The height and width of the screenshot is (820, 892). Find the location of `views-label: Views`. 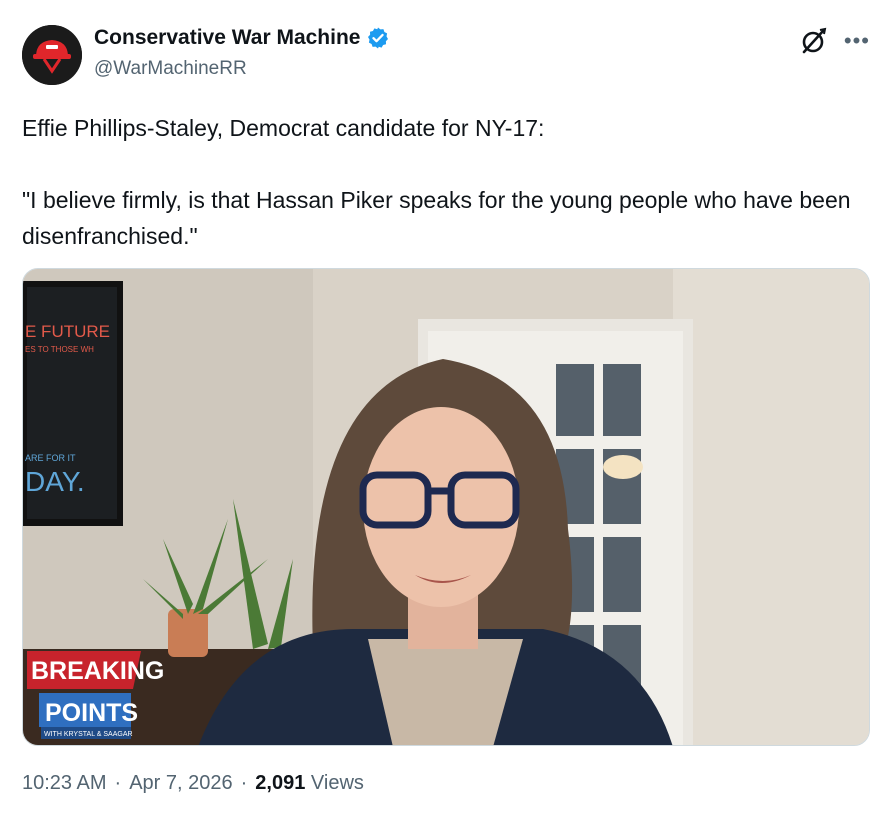

views-label: Views is located at coordinates (337, 783).